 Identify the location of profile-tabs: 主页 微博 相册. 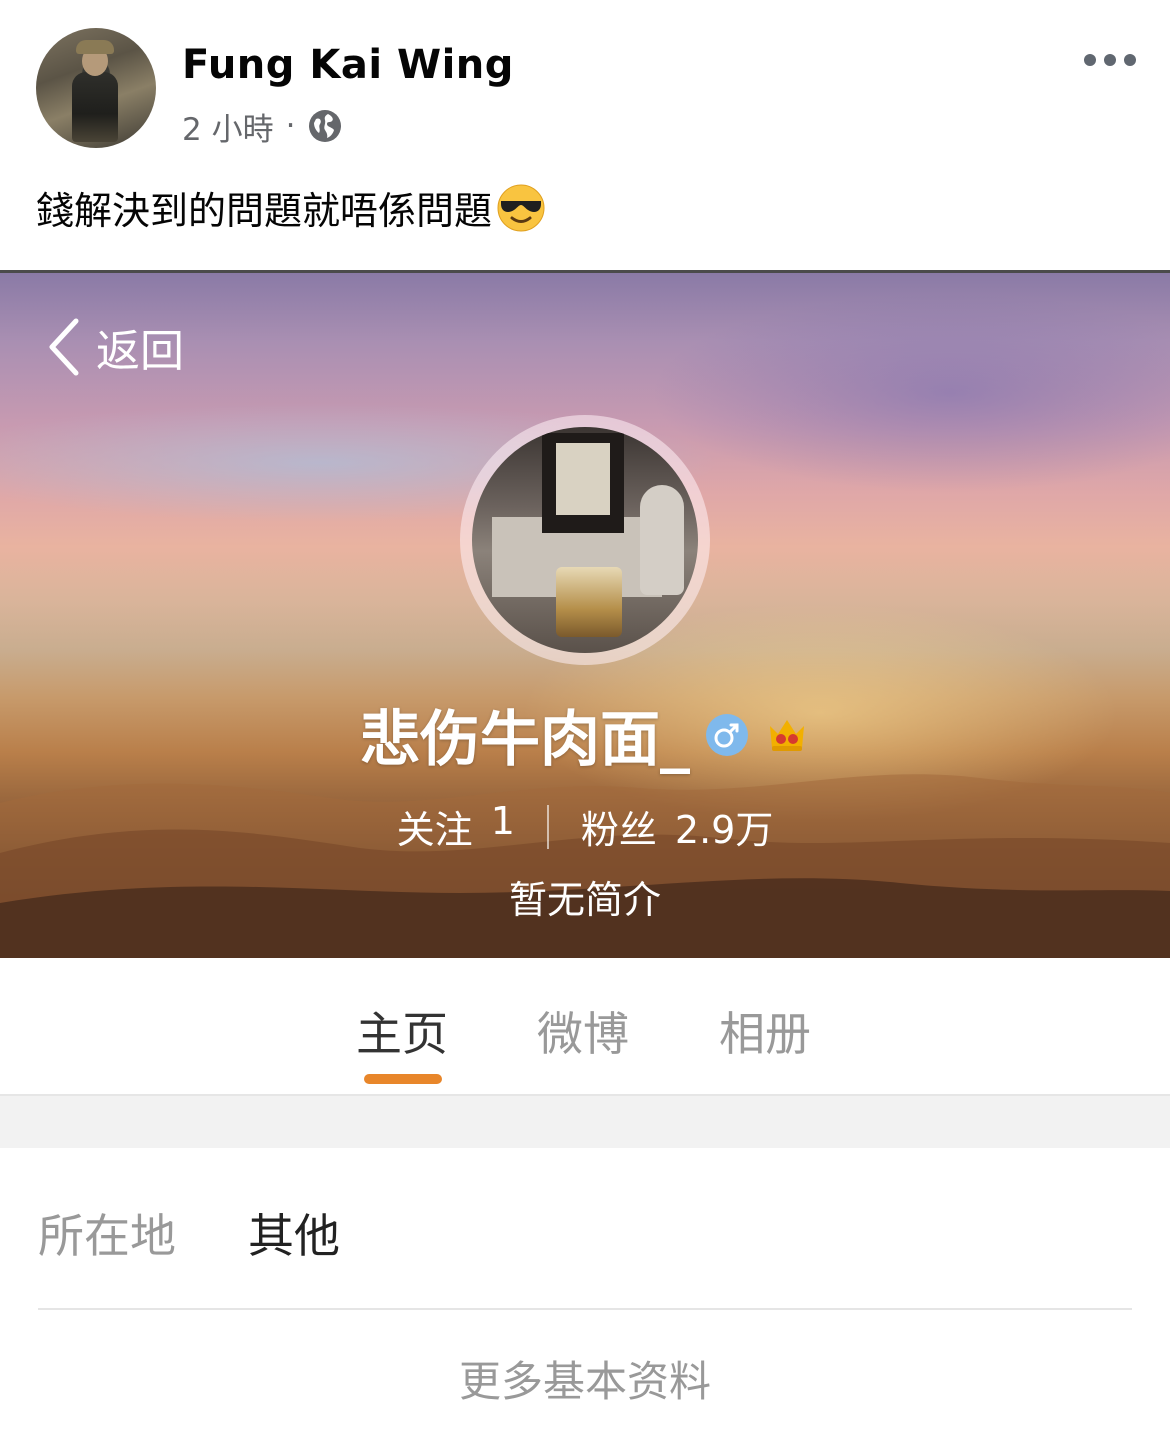
(585, 1026).